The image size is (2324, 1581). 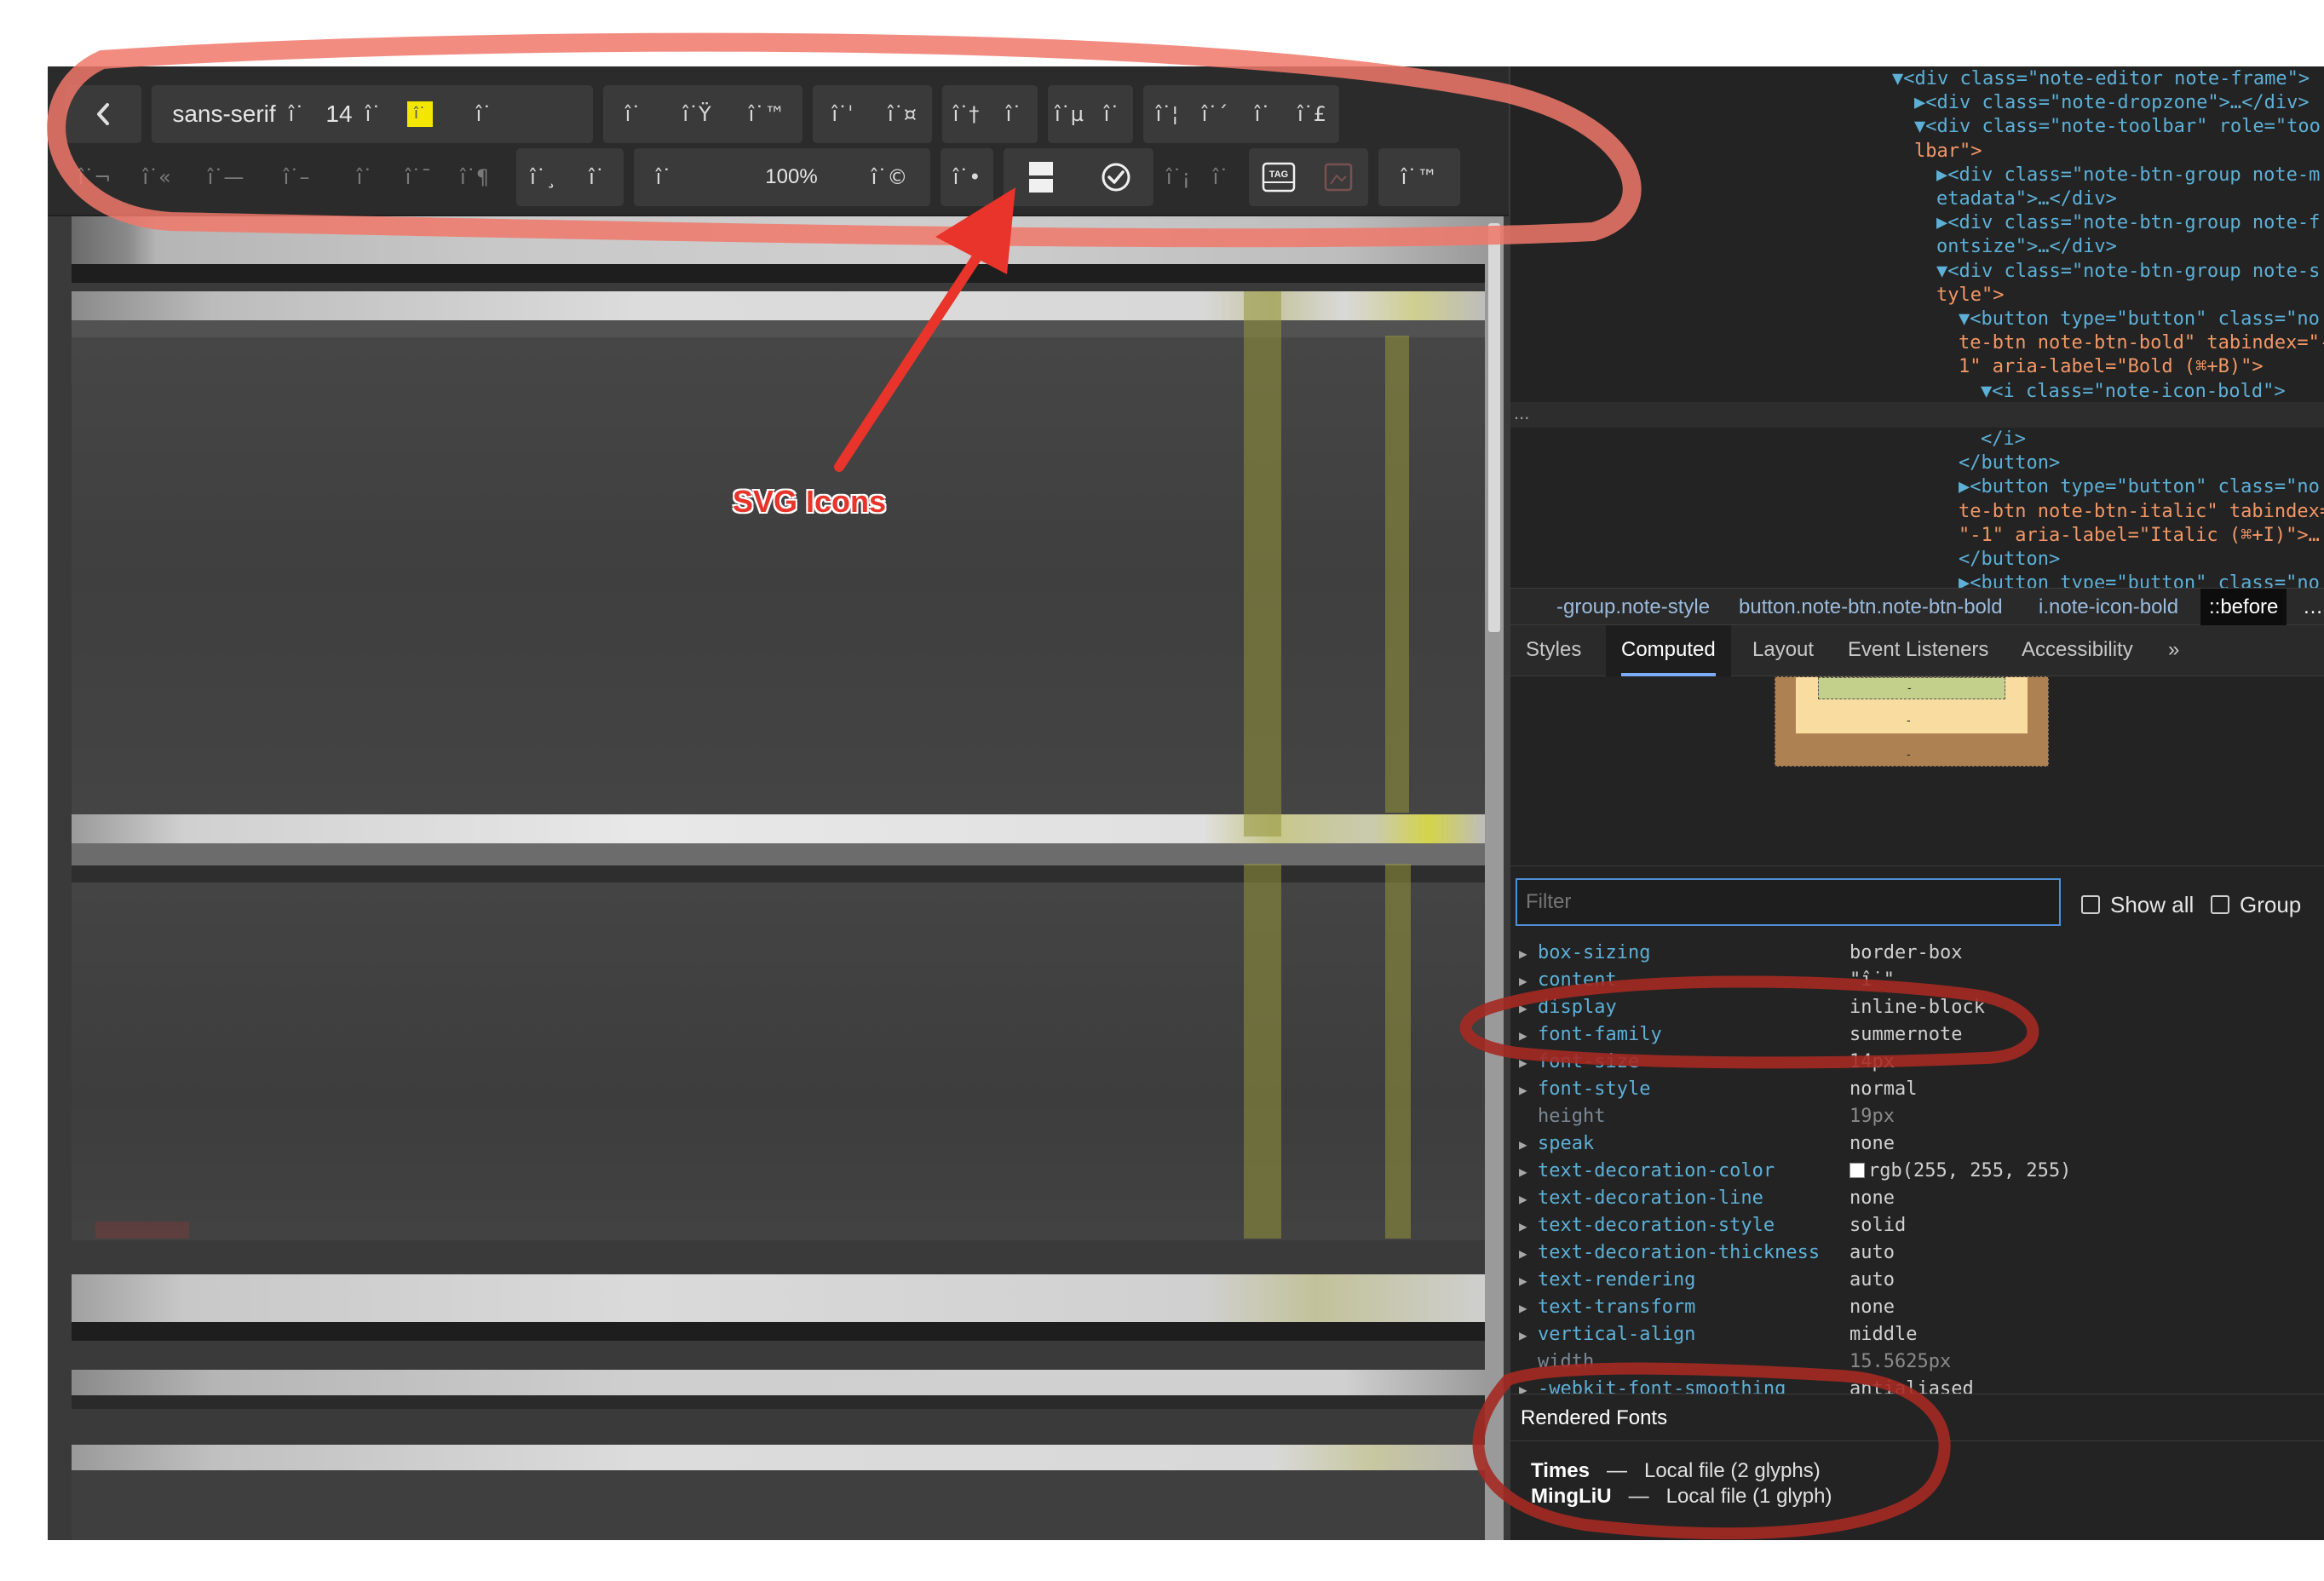 What do you see at coordinates (2141, 511) in the screenshot?
I see `dom-node-line: te-btn note-btn-italic" tabindex=` at bounding box center [2141, 511].